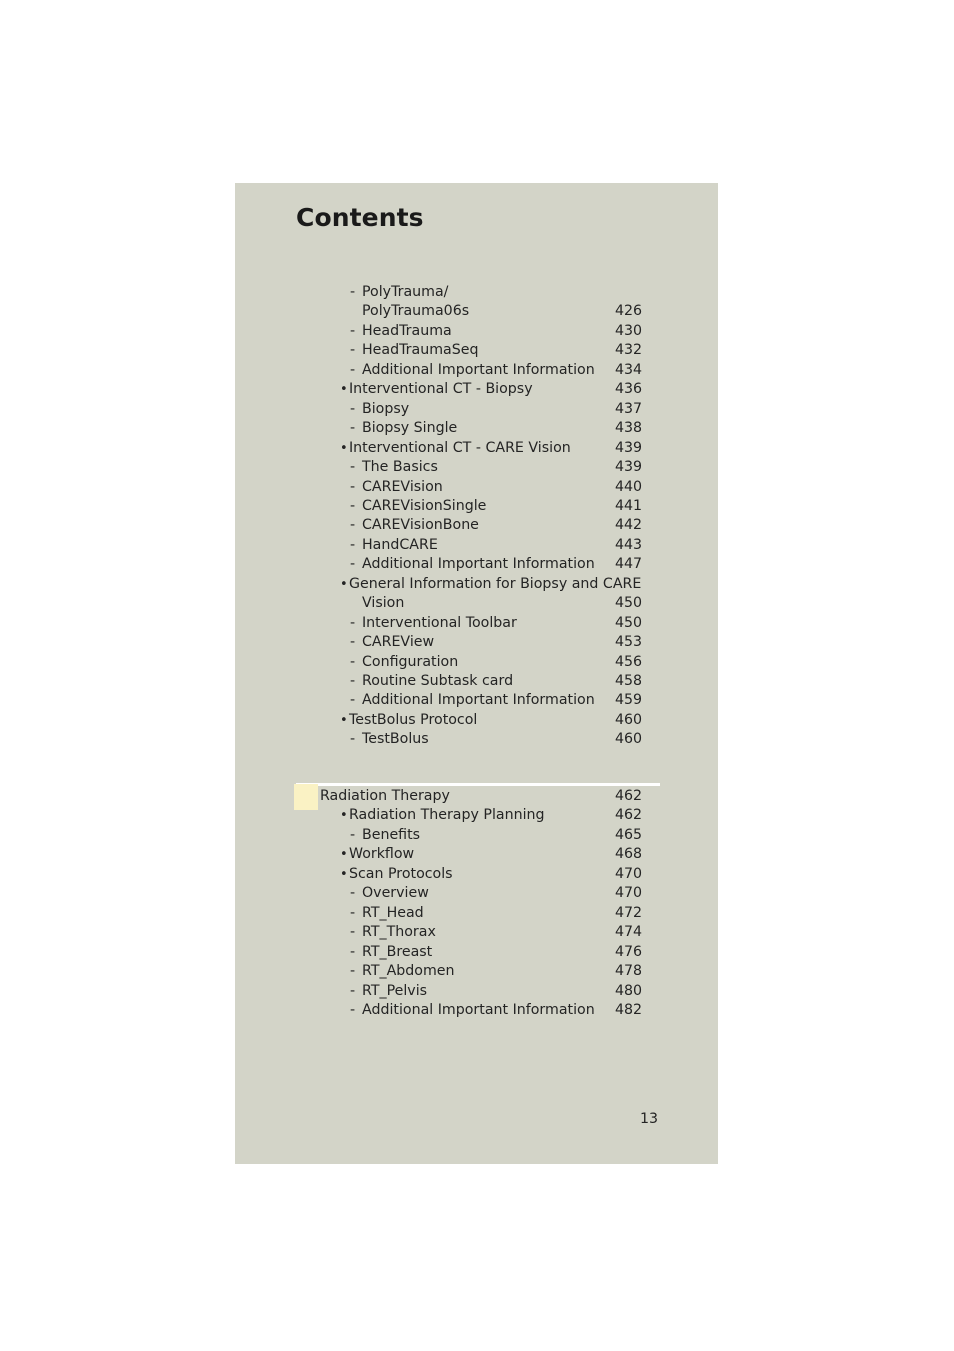  I want to click on toc-entry: Radiation Therapy 462, so click(476, 796).